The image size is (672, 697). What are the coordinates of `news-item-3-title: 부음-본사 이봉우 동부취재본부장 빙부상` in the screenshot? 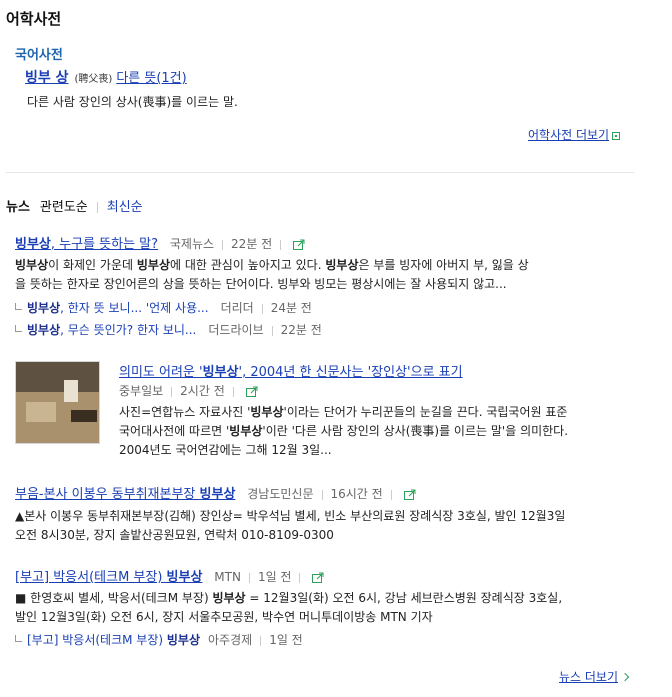 It's located at (125, 494).